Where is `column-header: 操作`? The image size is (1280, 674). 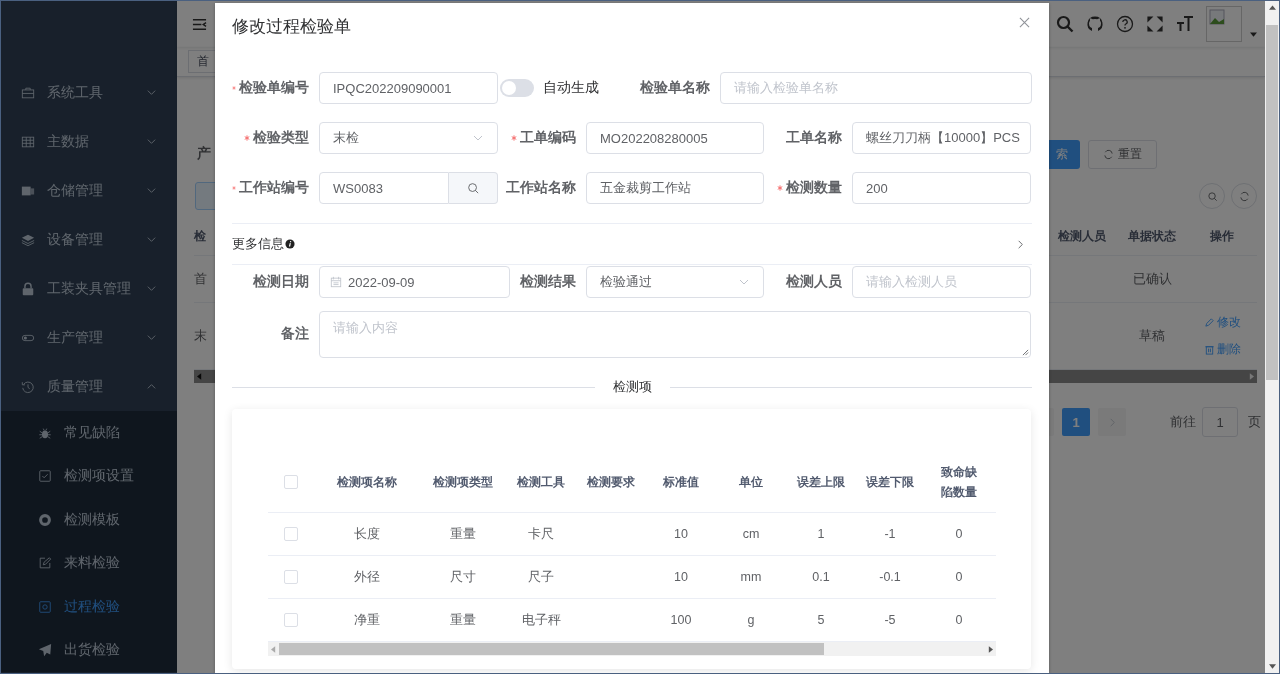
column-header: 操作 is located at coordinates (1222, 236).